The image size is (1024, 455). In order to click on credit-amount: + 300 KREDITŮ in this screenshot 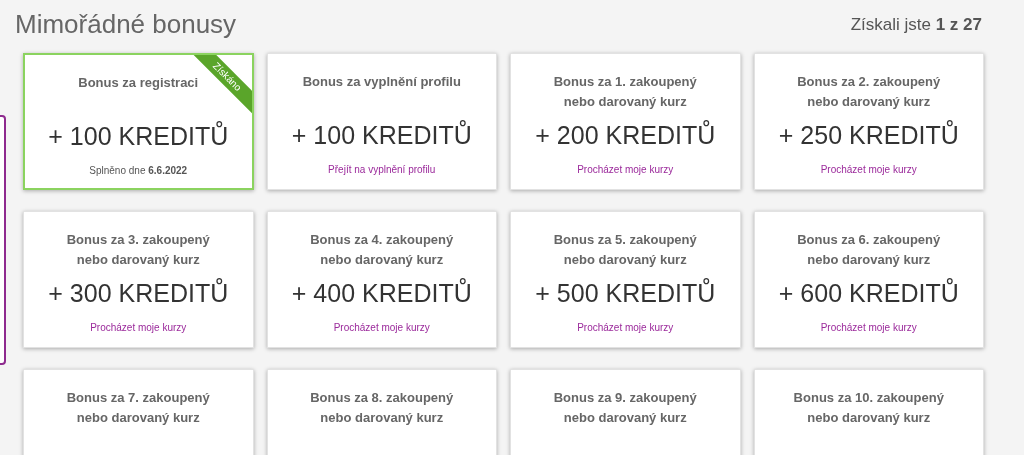, I will do `click(138, 293)`.